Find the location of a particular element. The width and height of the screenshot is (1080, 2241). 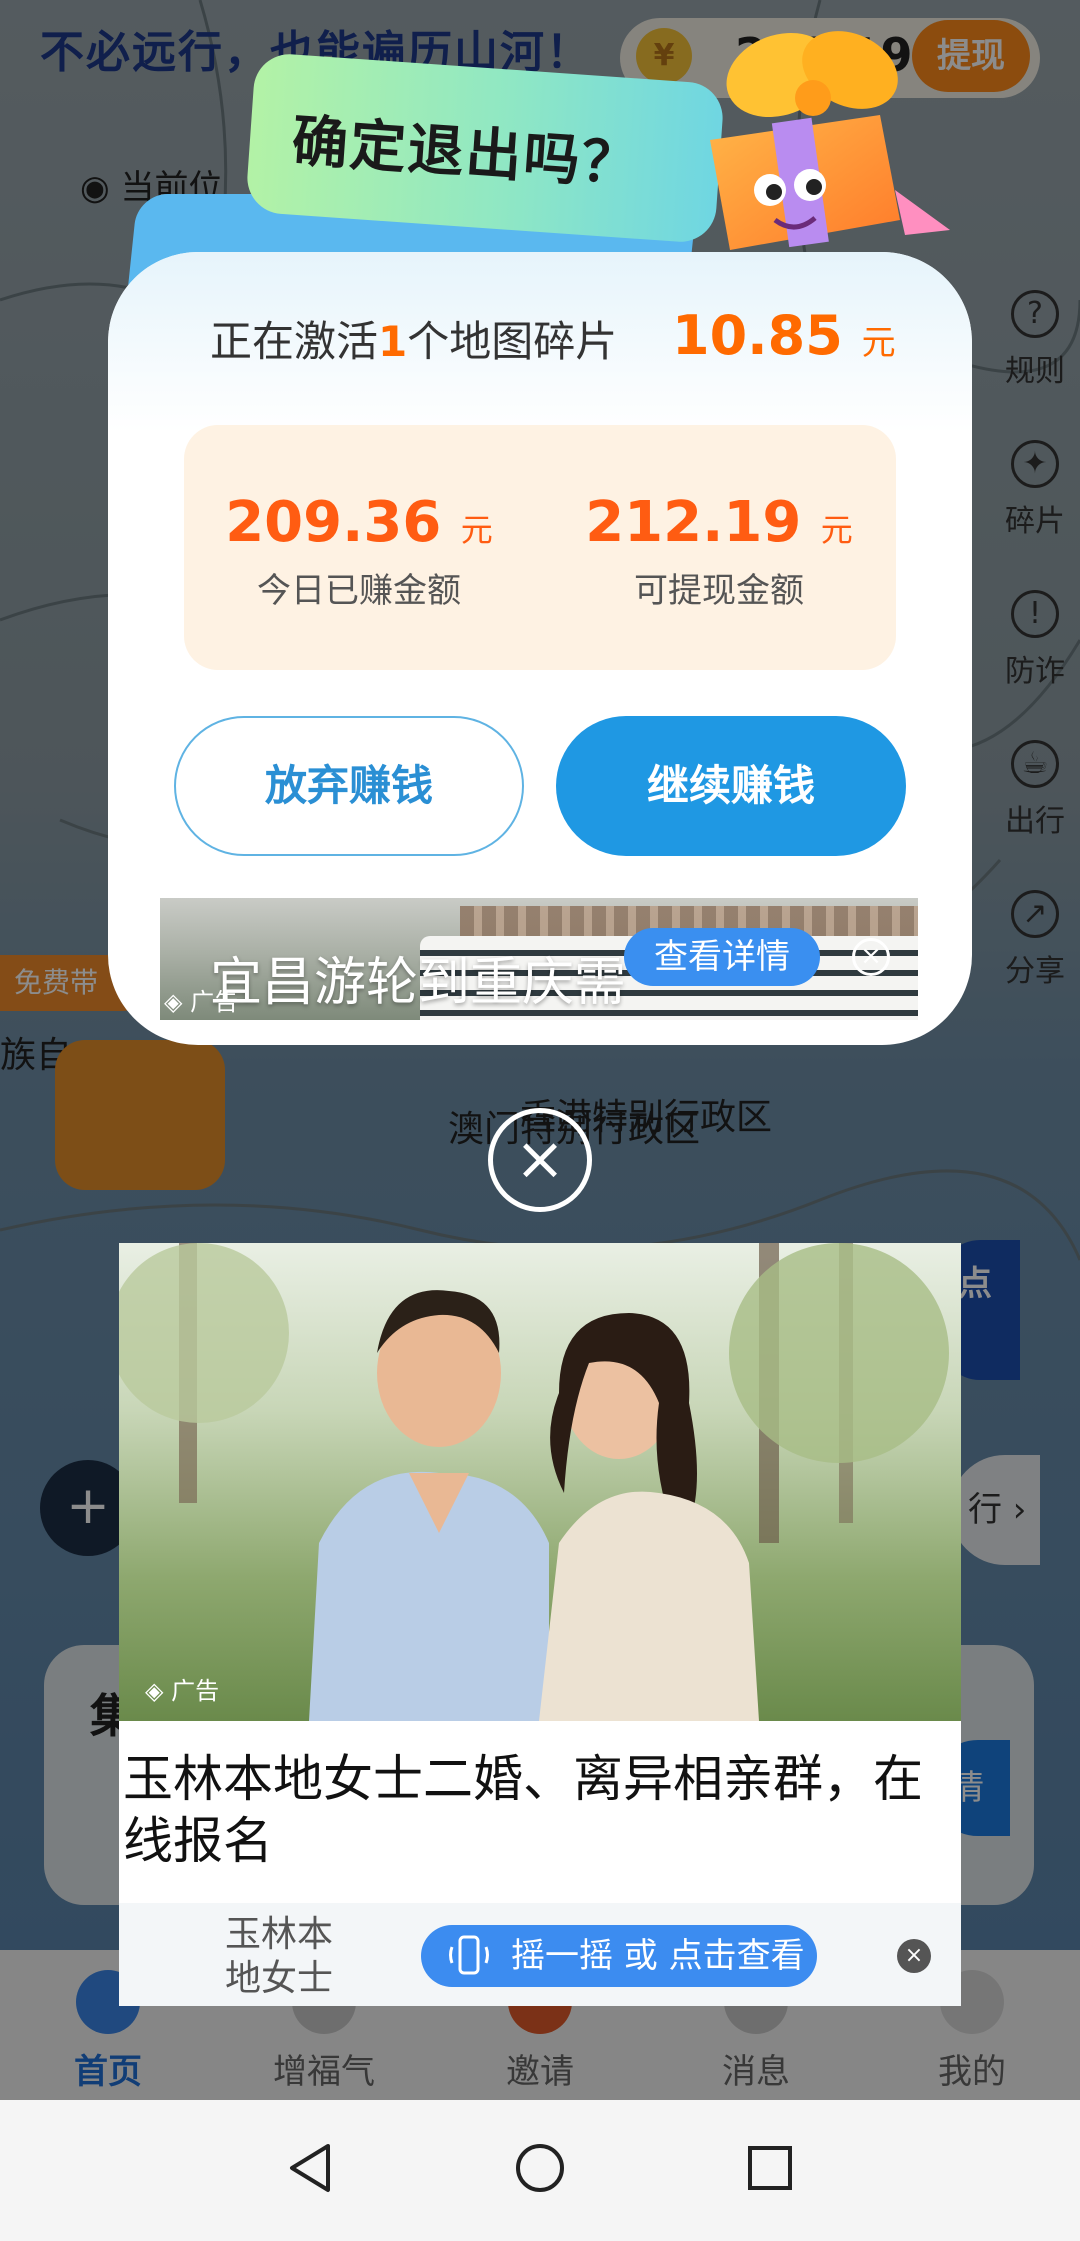

activating-count: 1 is located at coordinates (393, 341).